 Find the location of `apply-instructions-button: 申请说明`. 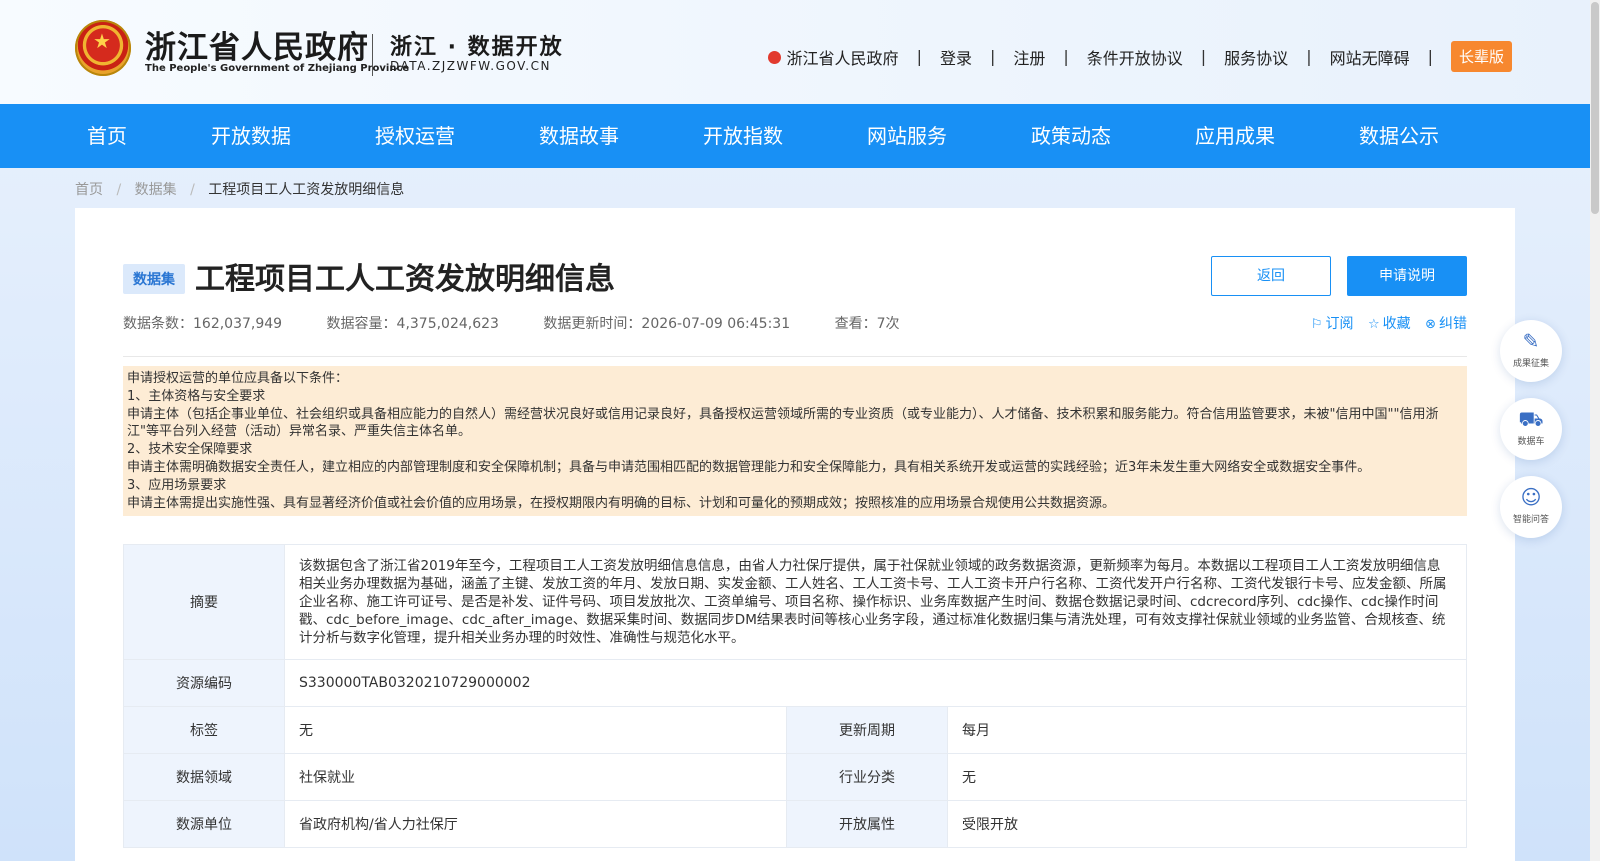

apply-instructions-button: 申请说明 is located at coordinates (1407, 276).